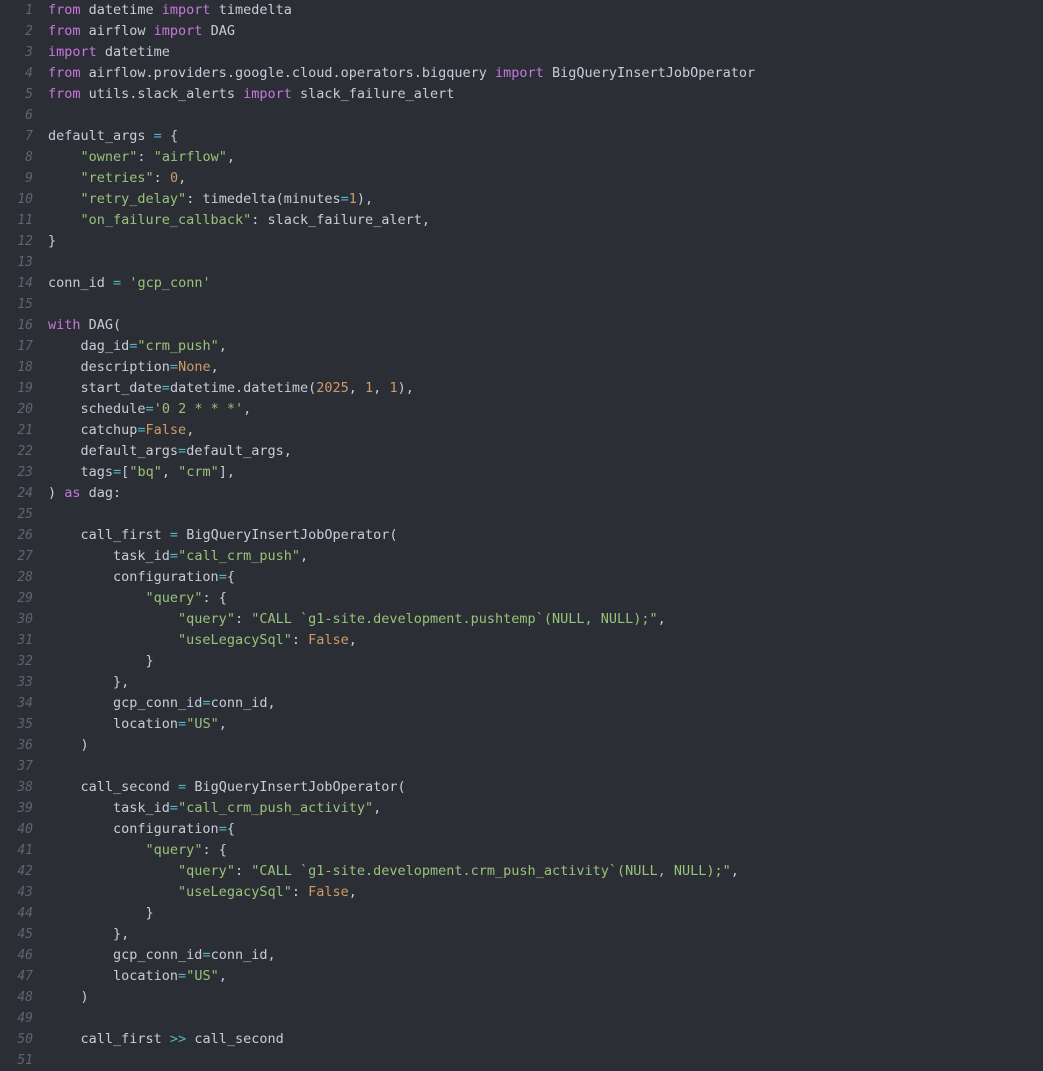 This screenshot has height=1071, width=1043. What do you see at coordinates (521, 766) in the screenshot?
I see `code-line: 37` at bounding box center [521, 766].